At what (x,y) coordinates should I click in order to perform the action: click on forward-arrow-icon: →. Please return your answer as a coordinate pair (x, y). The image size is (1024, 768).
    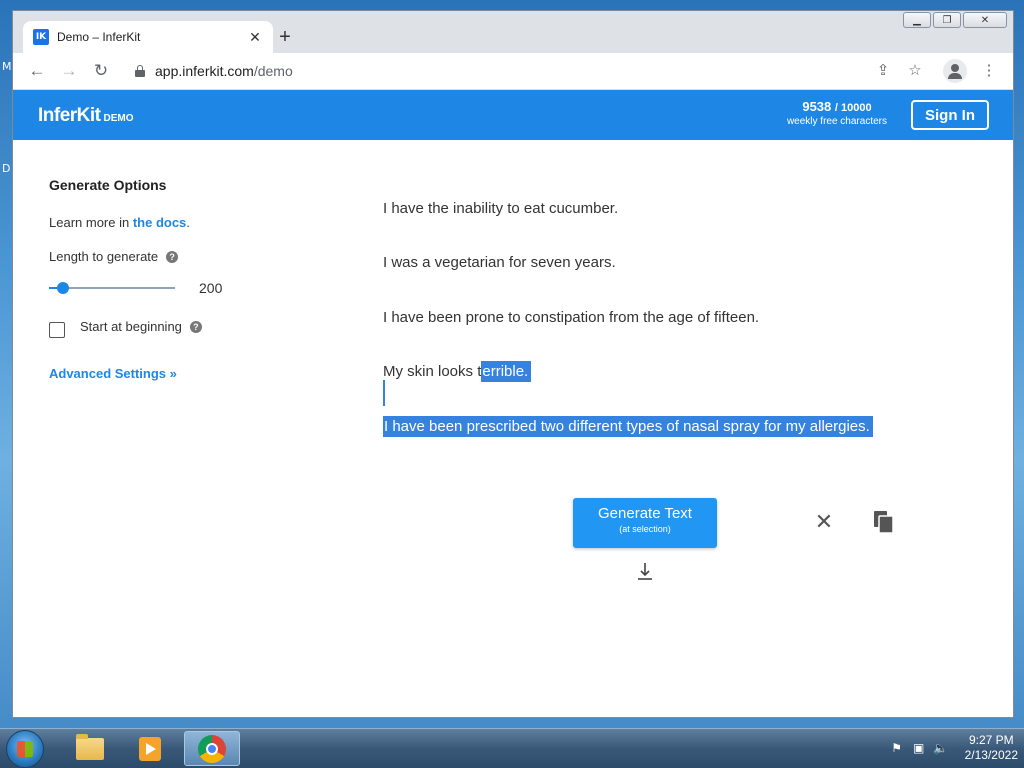
    Looking at the image, I should click on (69, 71).